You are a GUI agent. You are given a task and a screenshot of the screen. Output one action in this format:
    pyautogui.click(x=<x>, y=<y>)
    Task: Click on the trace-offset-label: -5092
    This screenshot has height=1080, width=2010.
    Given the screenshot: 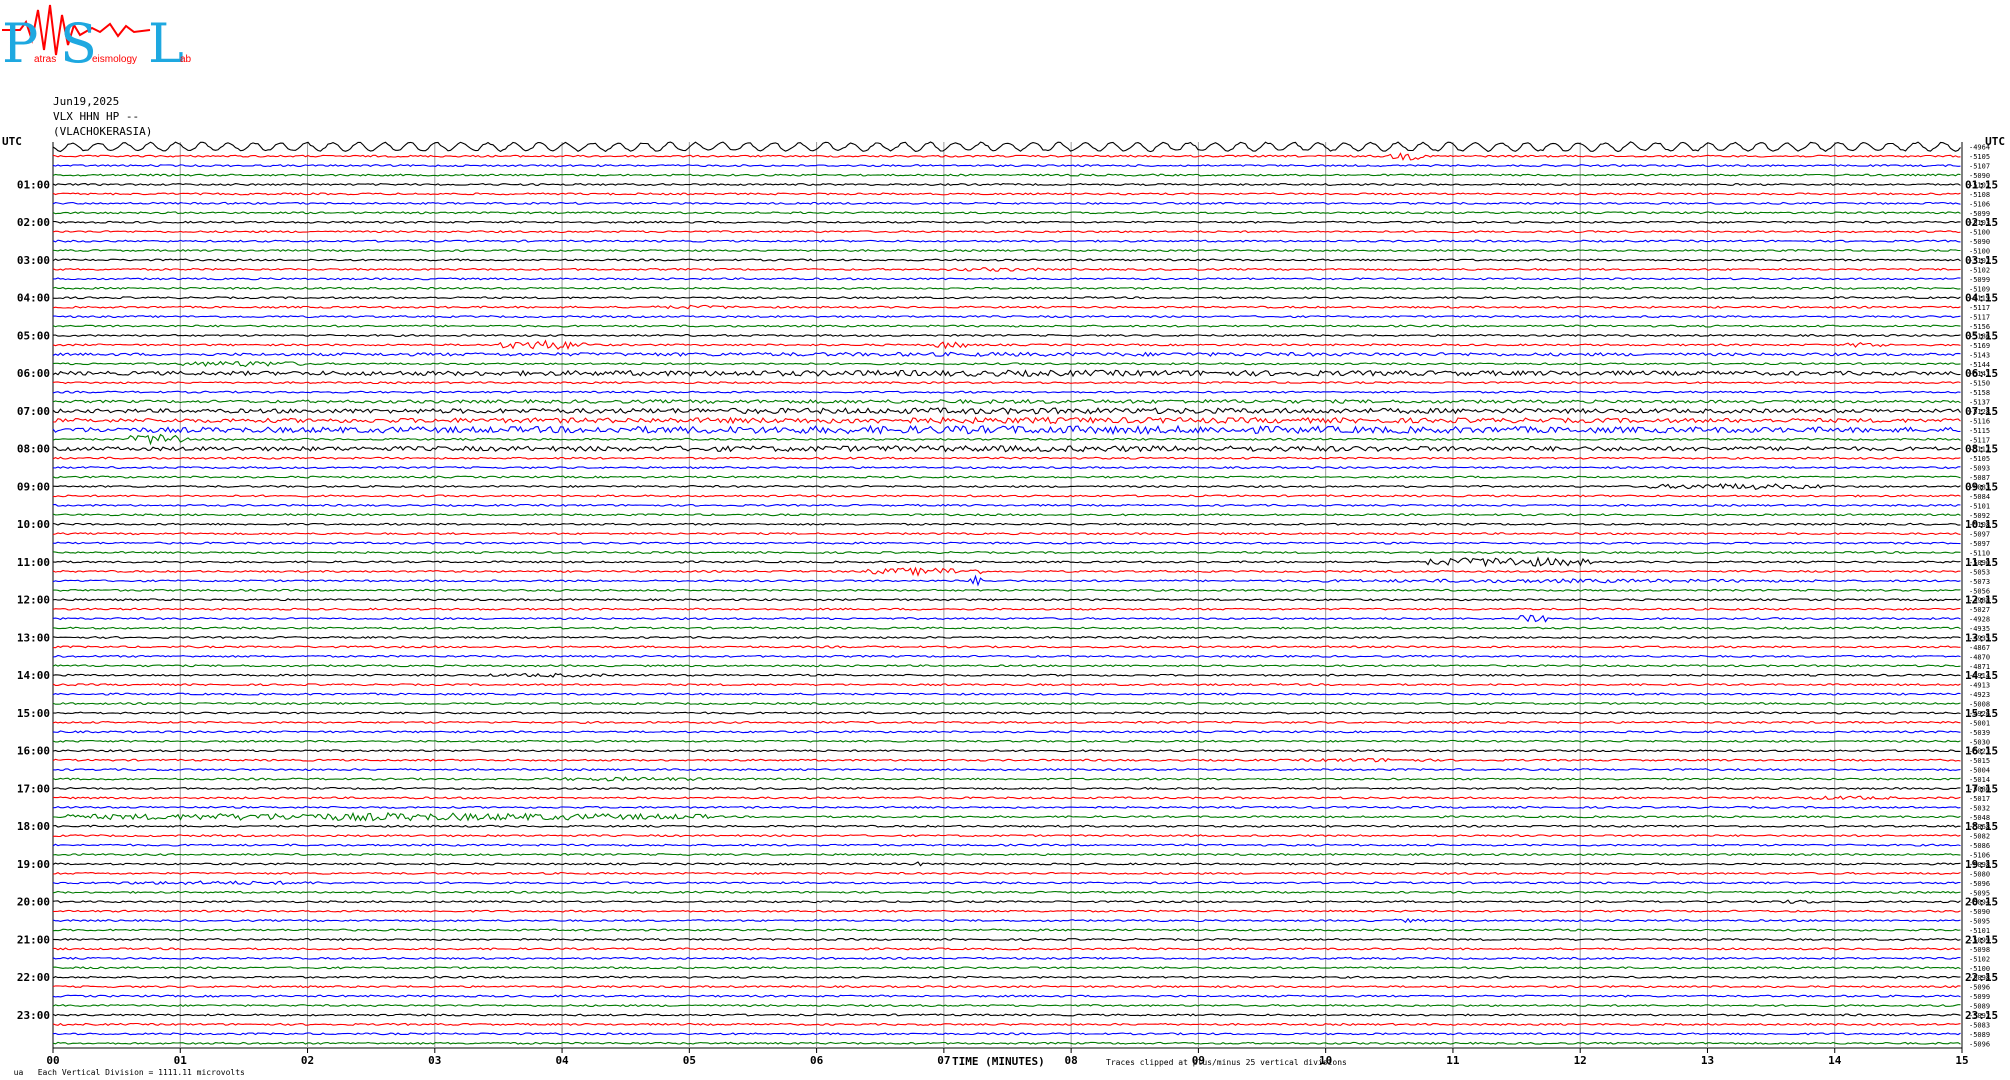 What is the action you would take?
    pyautogui.click(x=1979, y=1016)
    